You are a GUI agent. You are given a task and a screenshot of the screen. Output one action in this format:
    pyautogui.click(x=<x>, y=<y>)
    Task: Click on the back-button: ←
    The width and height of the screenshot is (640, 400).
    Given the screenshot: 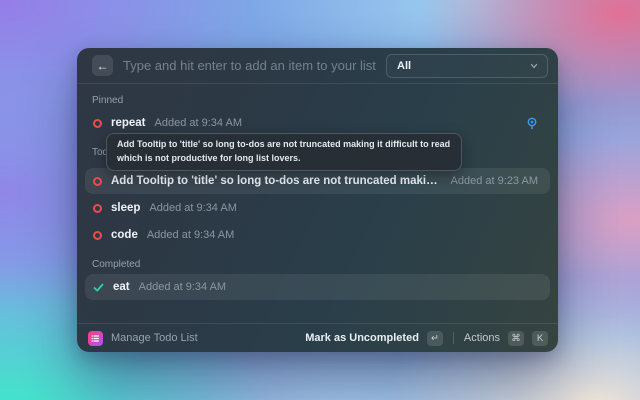 What is the action you would take?
    pyautogui.click(x=102, y=65)
    